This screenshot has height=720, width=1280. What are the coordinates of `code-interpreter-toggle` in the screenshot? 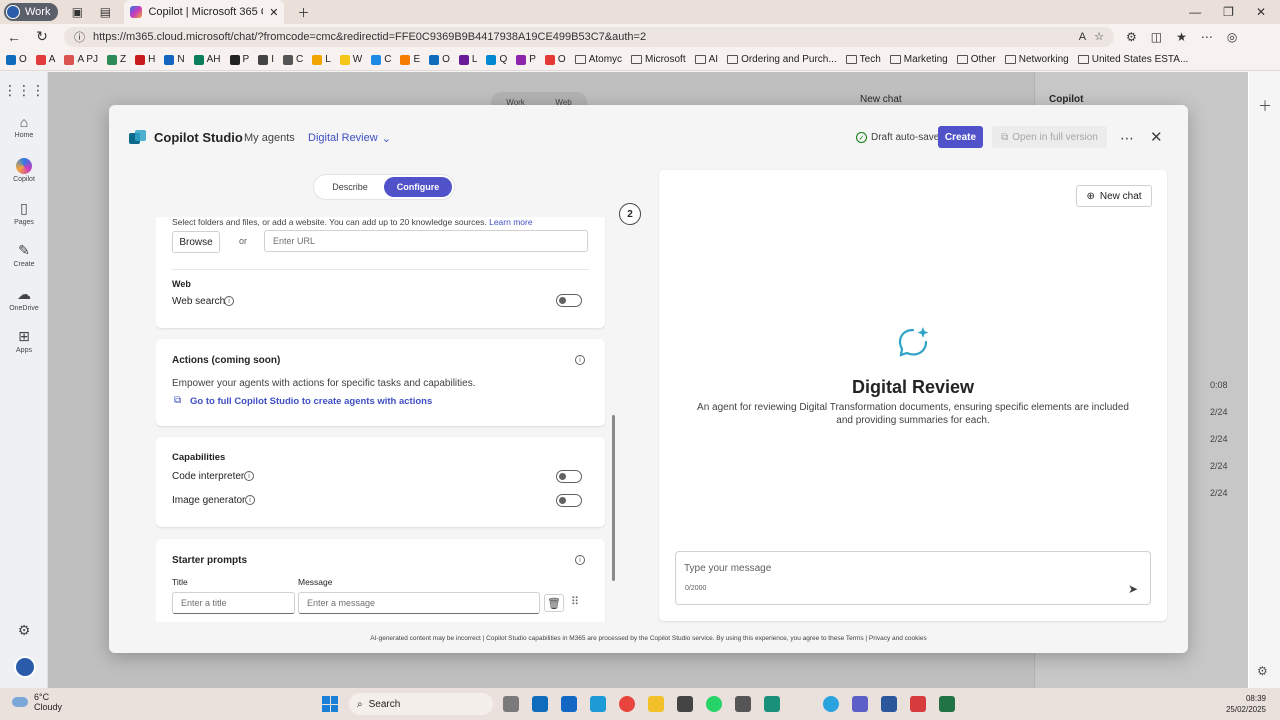 It's located at (569, 476).